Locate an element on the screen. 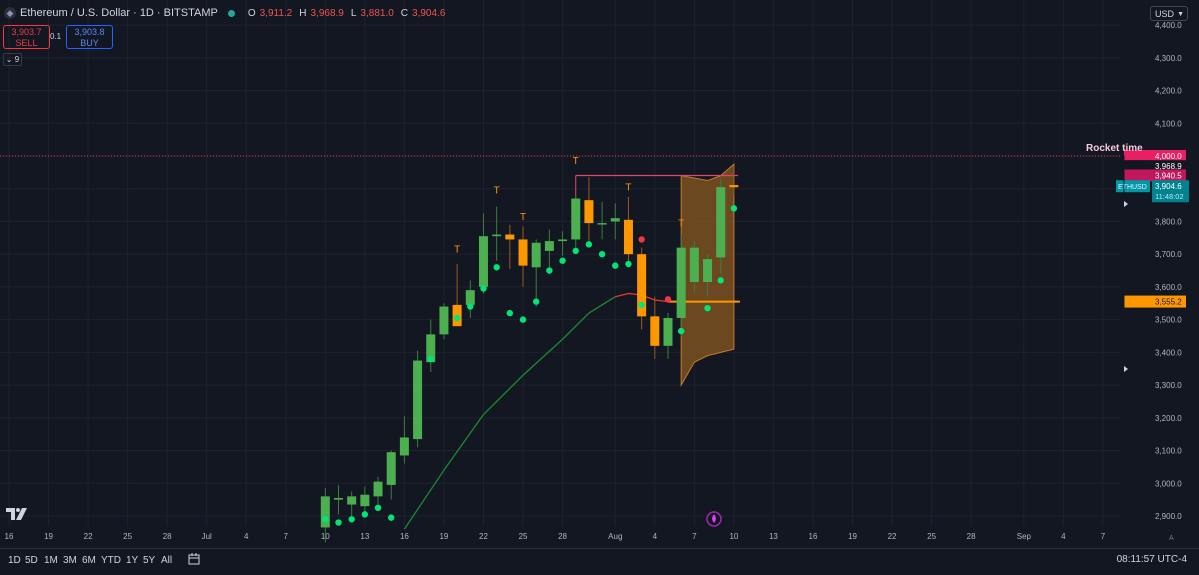  x-tick-label: 7 is located at coordinates (1103, 536).